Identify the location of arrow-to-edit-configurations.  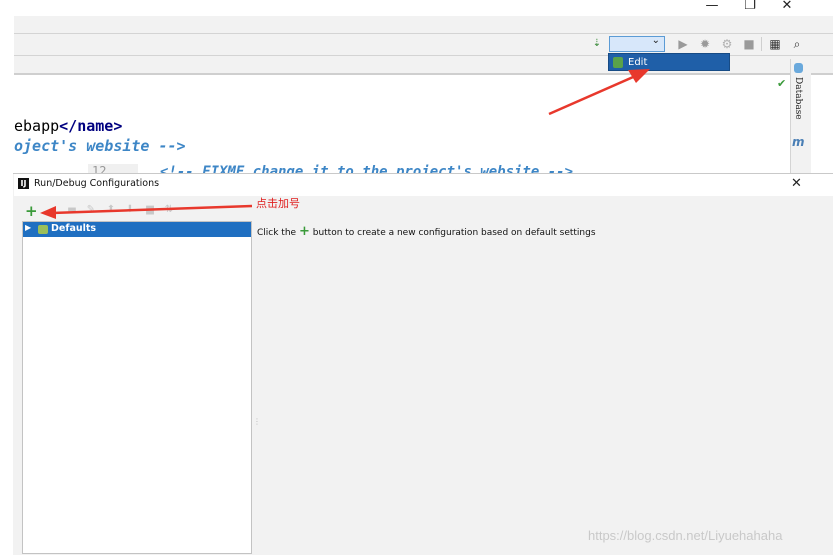
(599, 92).